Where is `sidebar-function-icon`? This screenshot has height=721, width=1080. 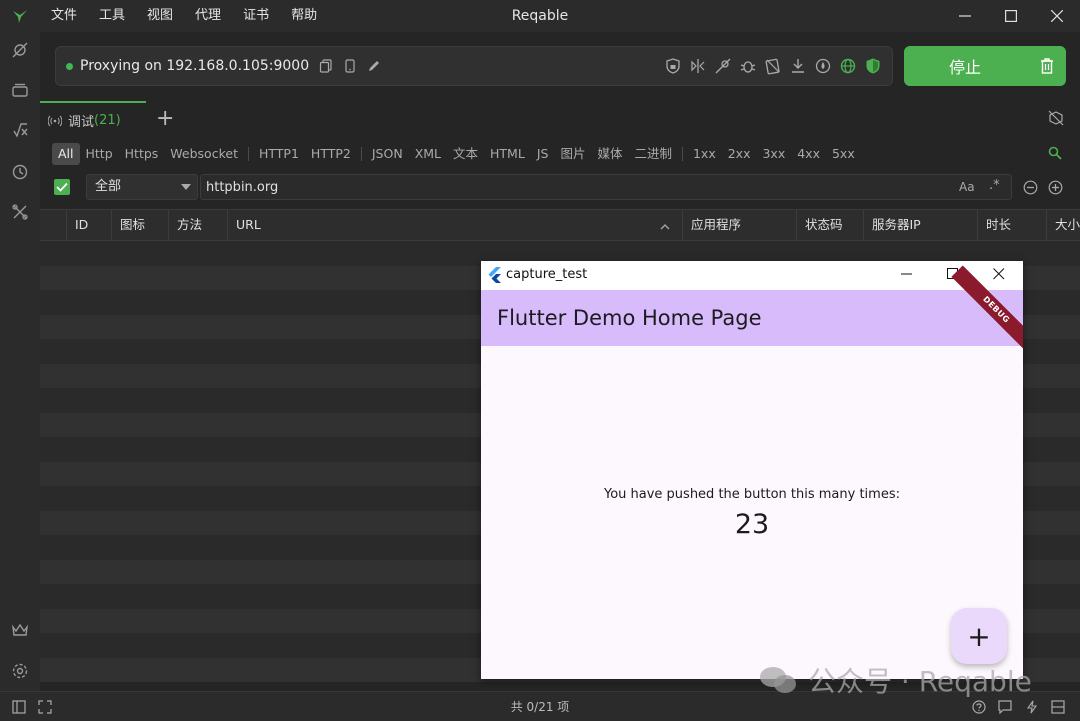 sidebar-function-icon is located at coordinates (20, 130).